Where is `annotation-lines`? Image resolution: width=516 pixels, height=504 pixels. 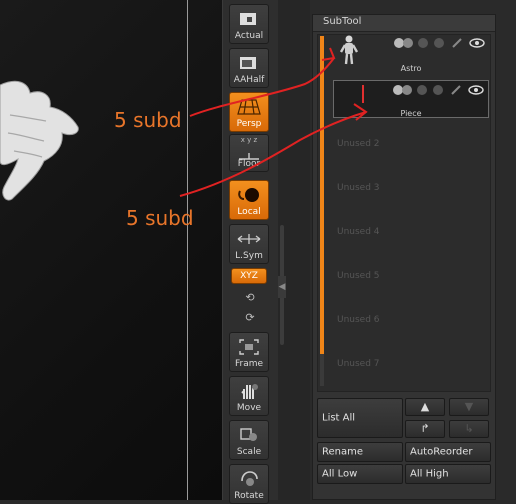 annotation-lines is located at coordinates (273, 122).